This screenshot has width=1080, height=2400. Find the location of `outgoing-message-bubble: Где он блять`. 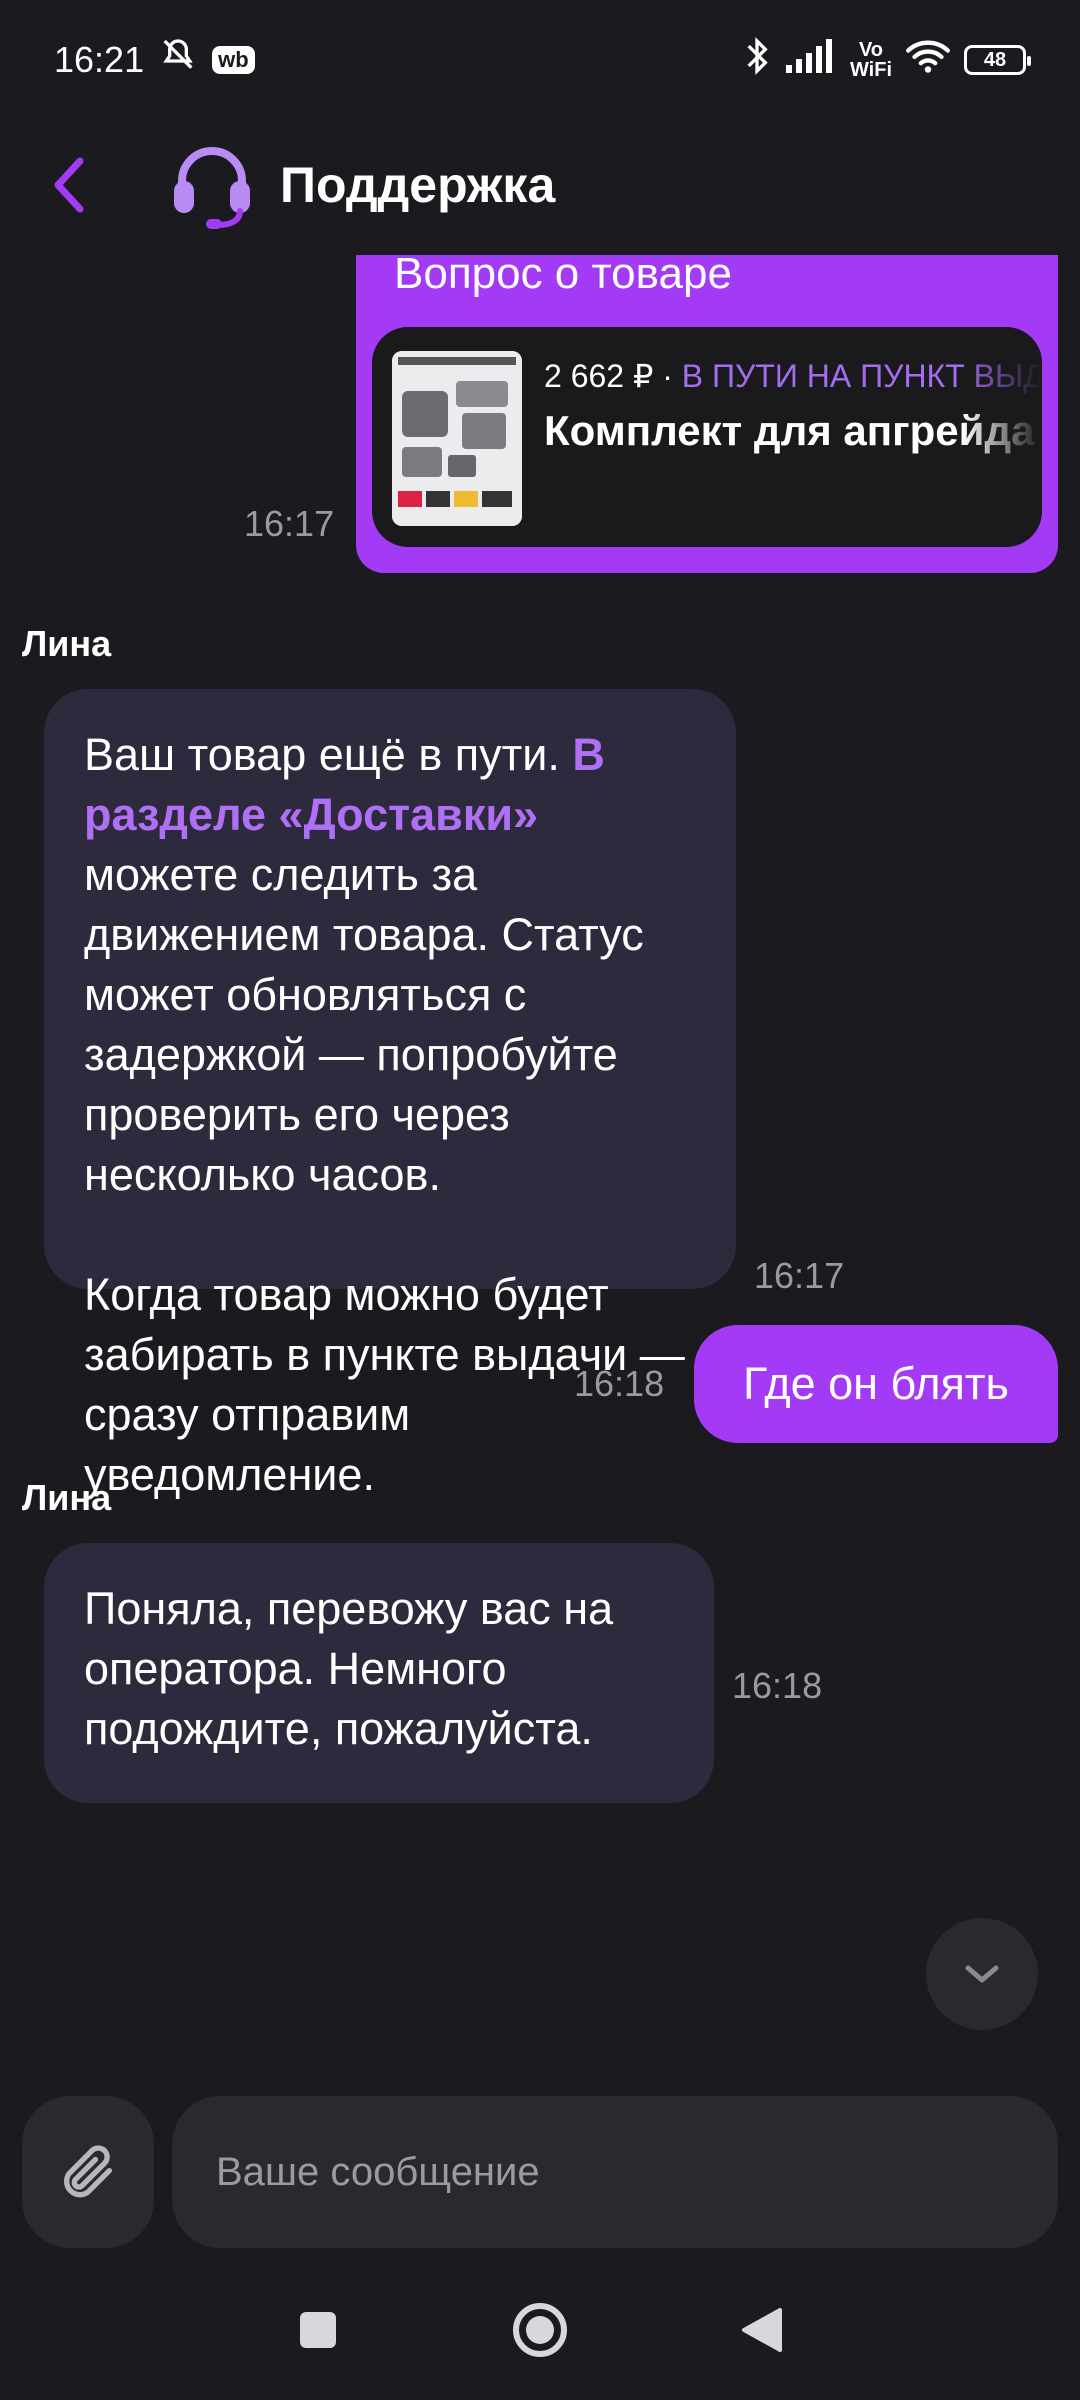

outgoing-message-bubble: Где он блять is located at coordinates (876, 1384).